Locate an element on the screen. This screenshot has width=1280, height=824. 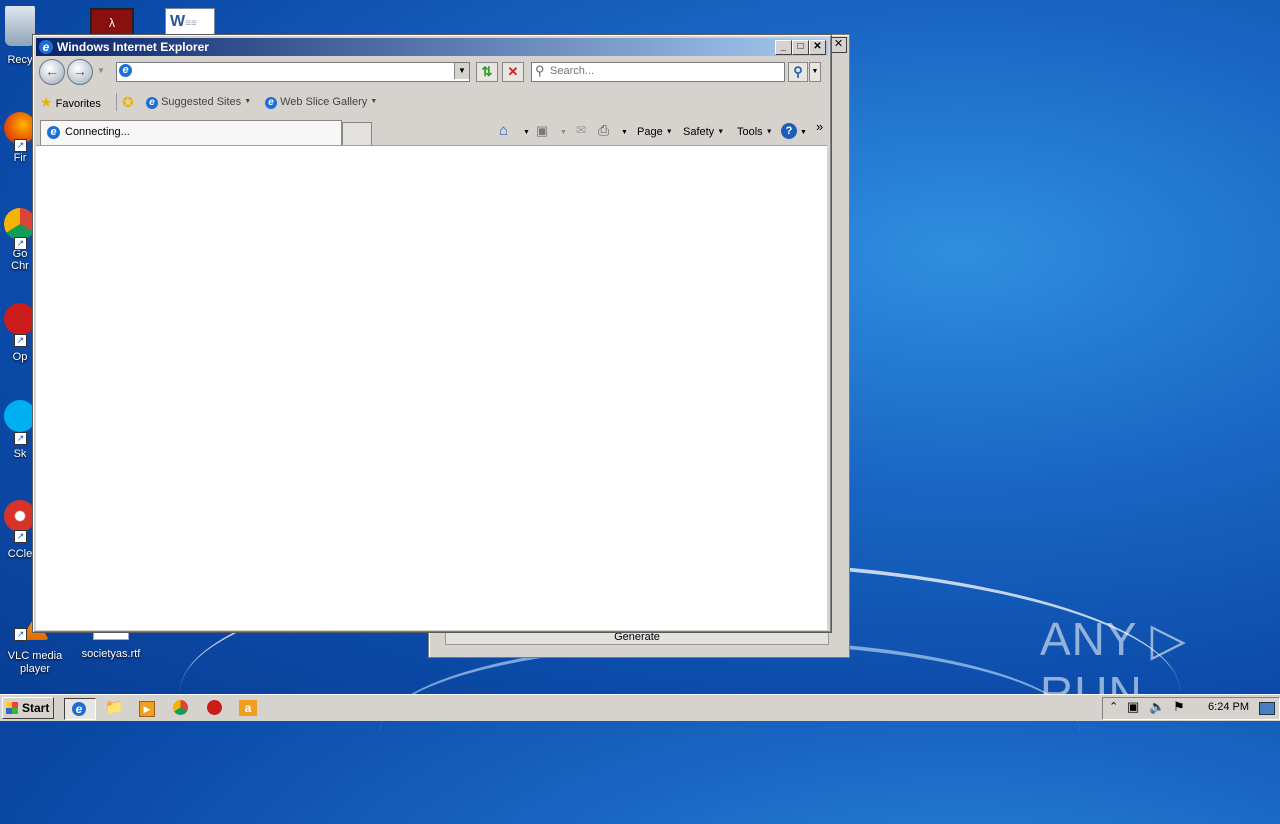
recent-pages-dropdown-icon: ▼ is located at coordinates (101, 70).